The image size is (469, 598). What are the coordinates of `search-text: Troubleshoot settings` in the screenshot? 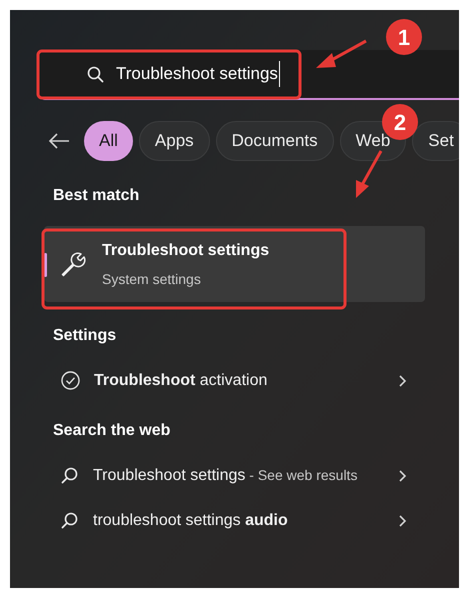 It's located at (198, 74).